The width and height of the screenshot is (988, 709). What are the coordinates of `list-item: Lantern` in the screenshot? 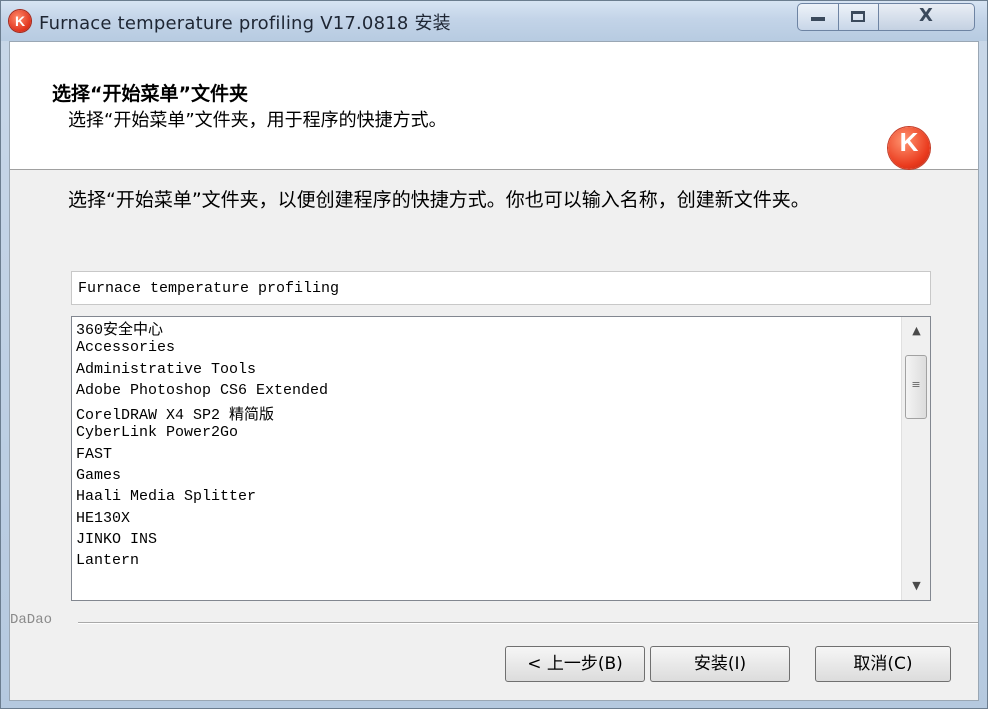 It's located at (486, 562).